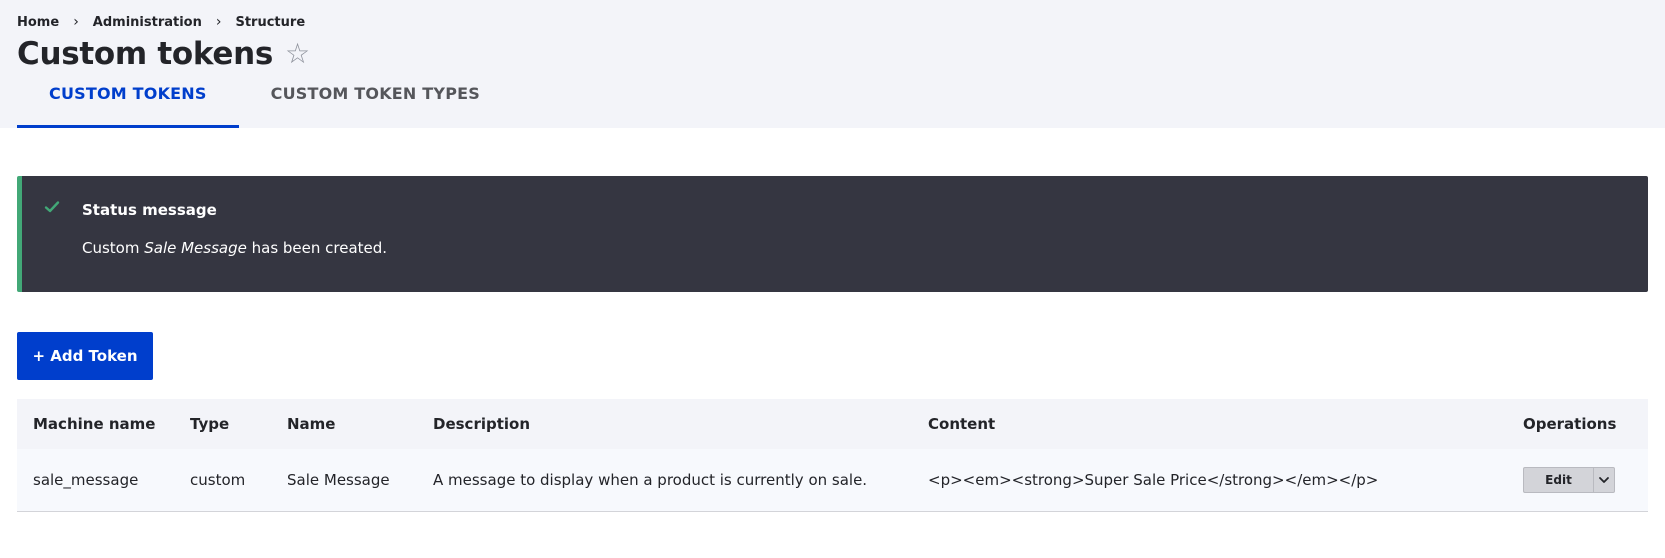 The height and width of the screenshot is (558, 1665). I want to click on status-text-after: has been created., so click(317, 248).